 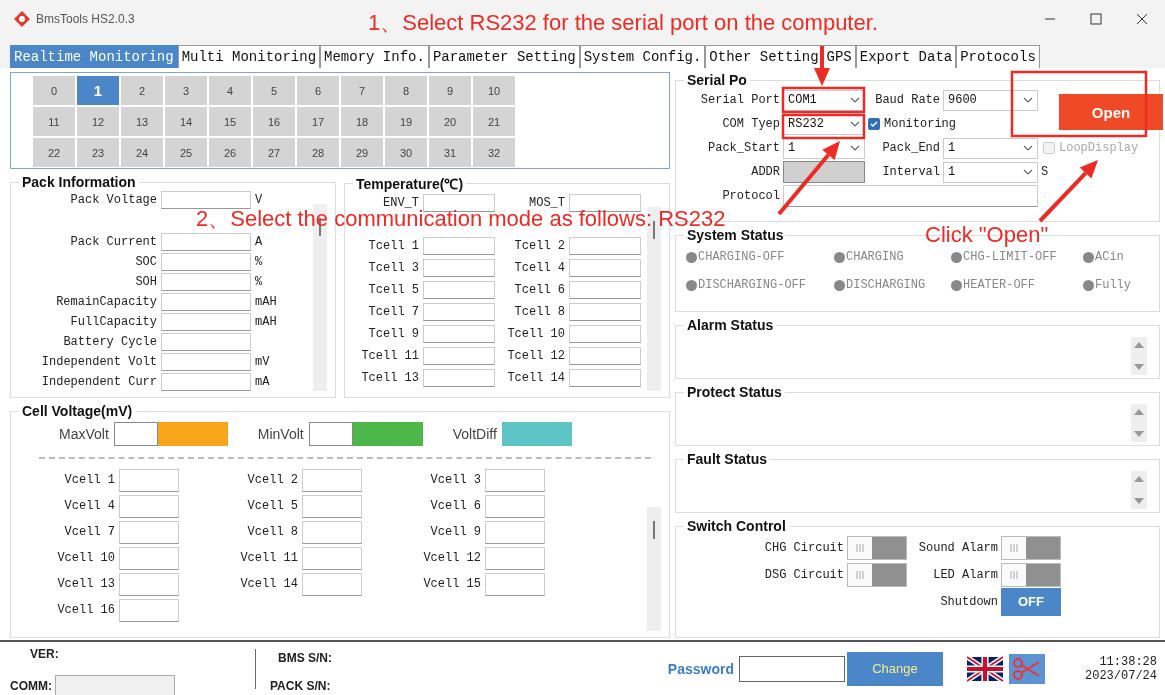 What do you see at coordinates (274, 121) in the screenshot?
I see `device-button: 16` at bounding box center [274, 121].